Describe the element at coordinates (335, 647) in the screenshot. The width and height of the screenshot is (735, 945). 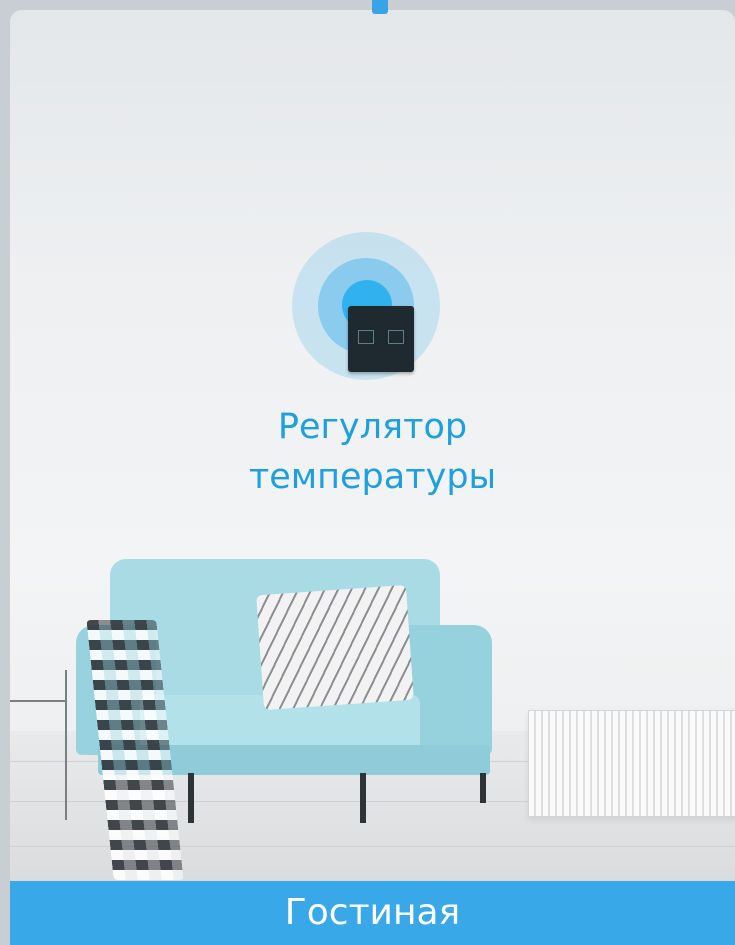
I see `pillow` at that location.